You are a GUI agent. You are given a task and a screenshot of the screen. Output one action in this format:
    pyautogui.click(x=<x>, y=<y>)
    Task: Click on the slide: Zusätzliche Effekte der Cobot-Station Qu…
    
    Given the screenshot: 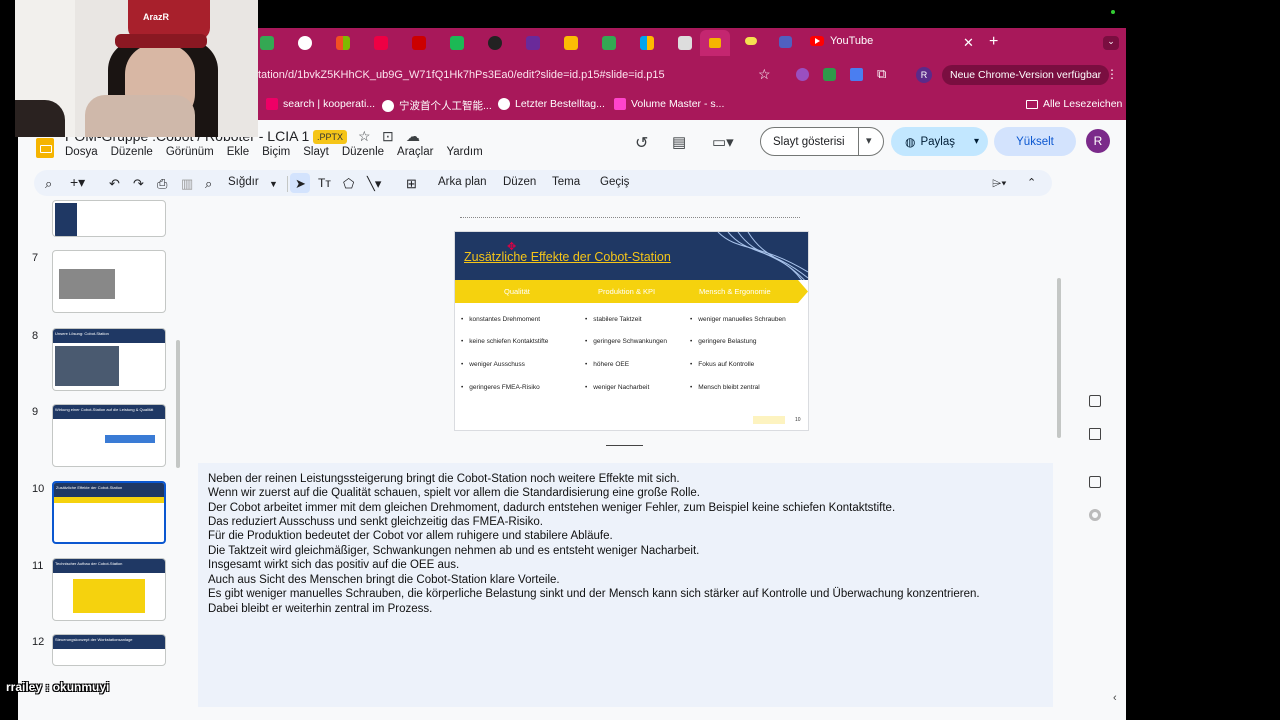 What is the action you would take?
    pyautogui.click(x=631, y=331)
    